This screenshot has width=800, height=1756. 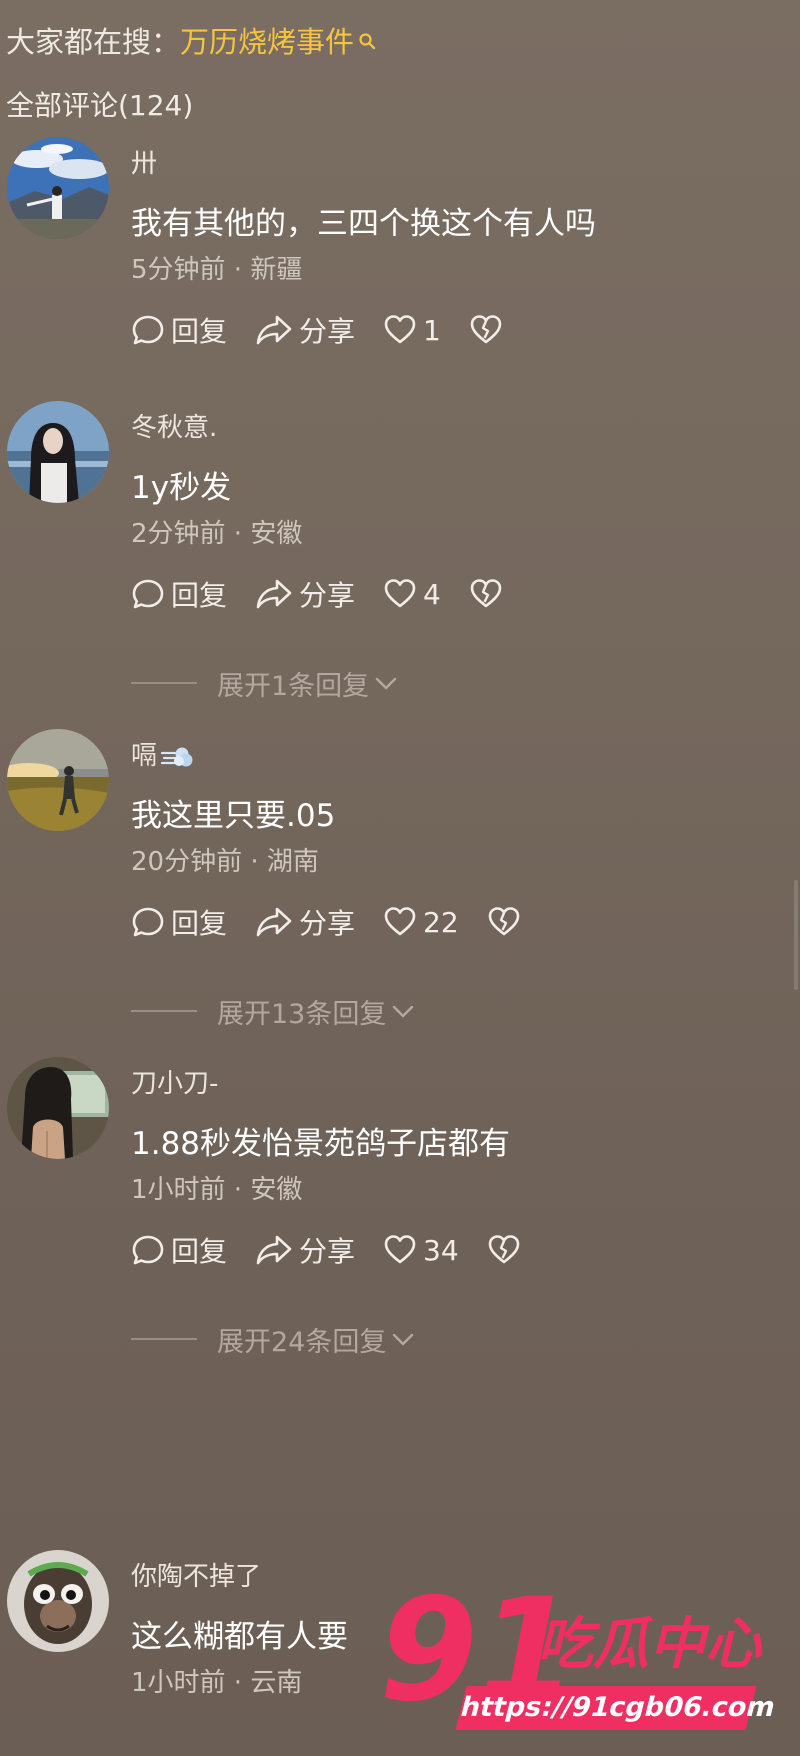 What do you see at coordinates (144, 756) in the screenshot?
I see `comment-username-text: 嗝` at bounding box center [144, 756].